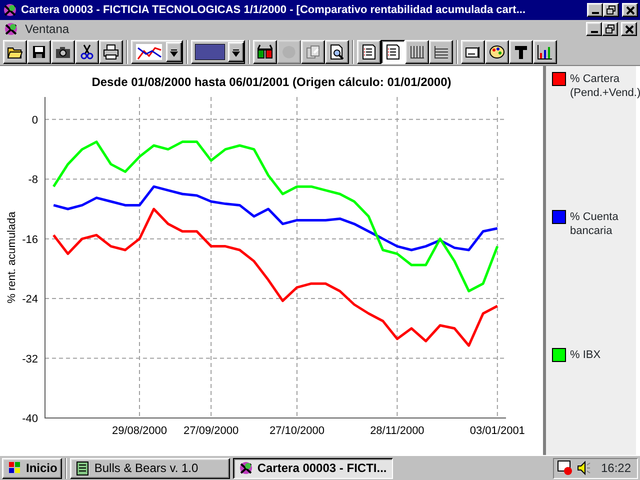 This screenshot has height=480, width=640. I want to click on menu-item: Ventana, so click(47, 29).